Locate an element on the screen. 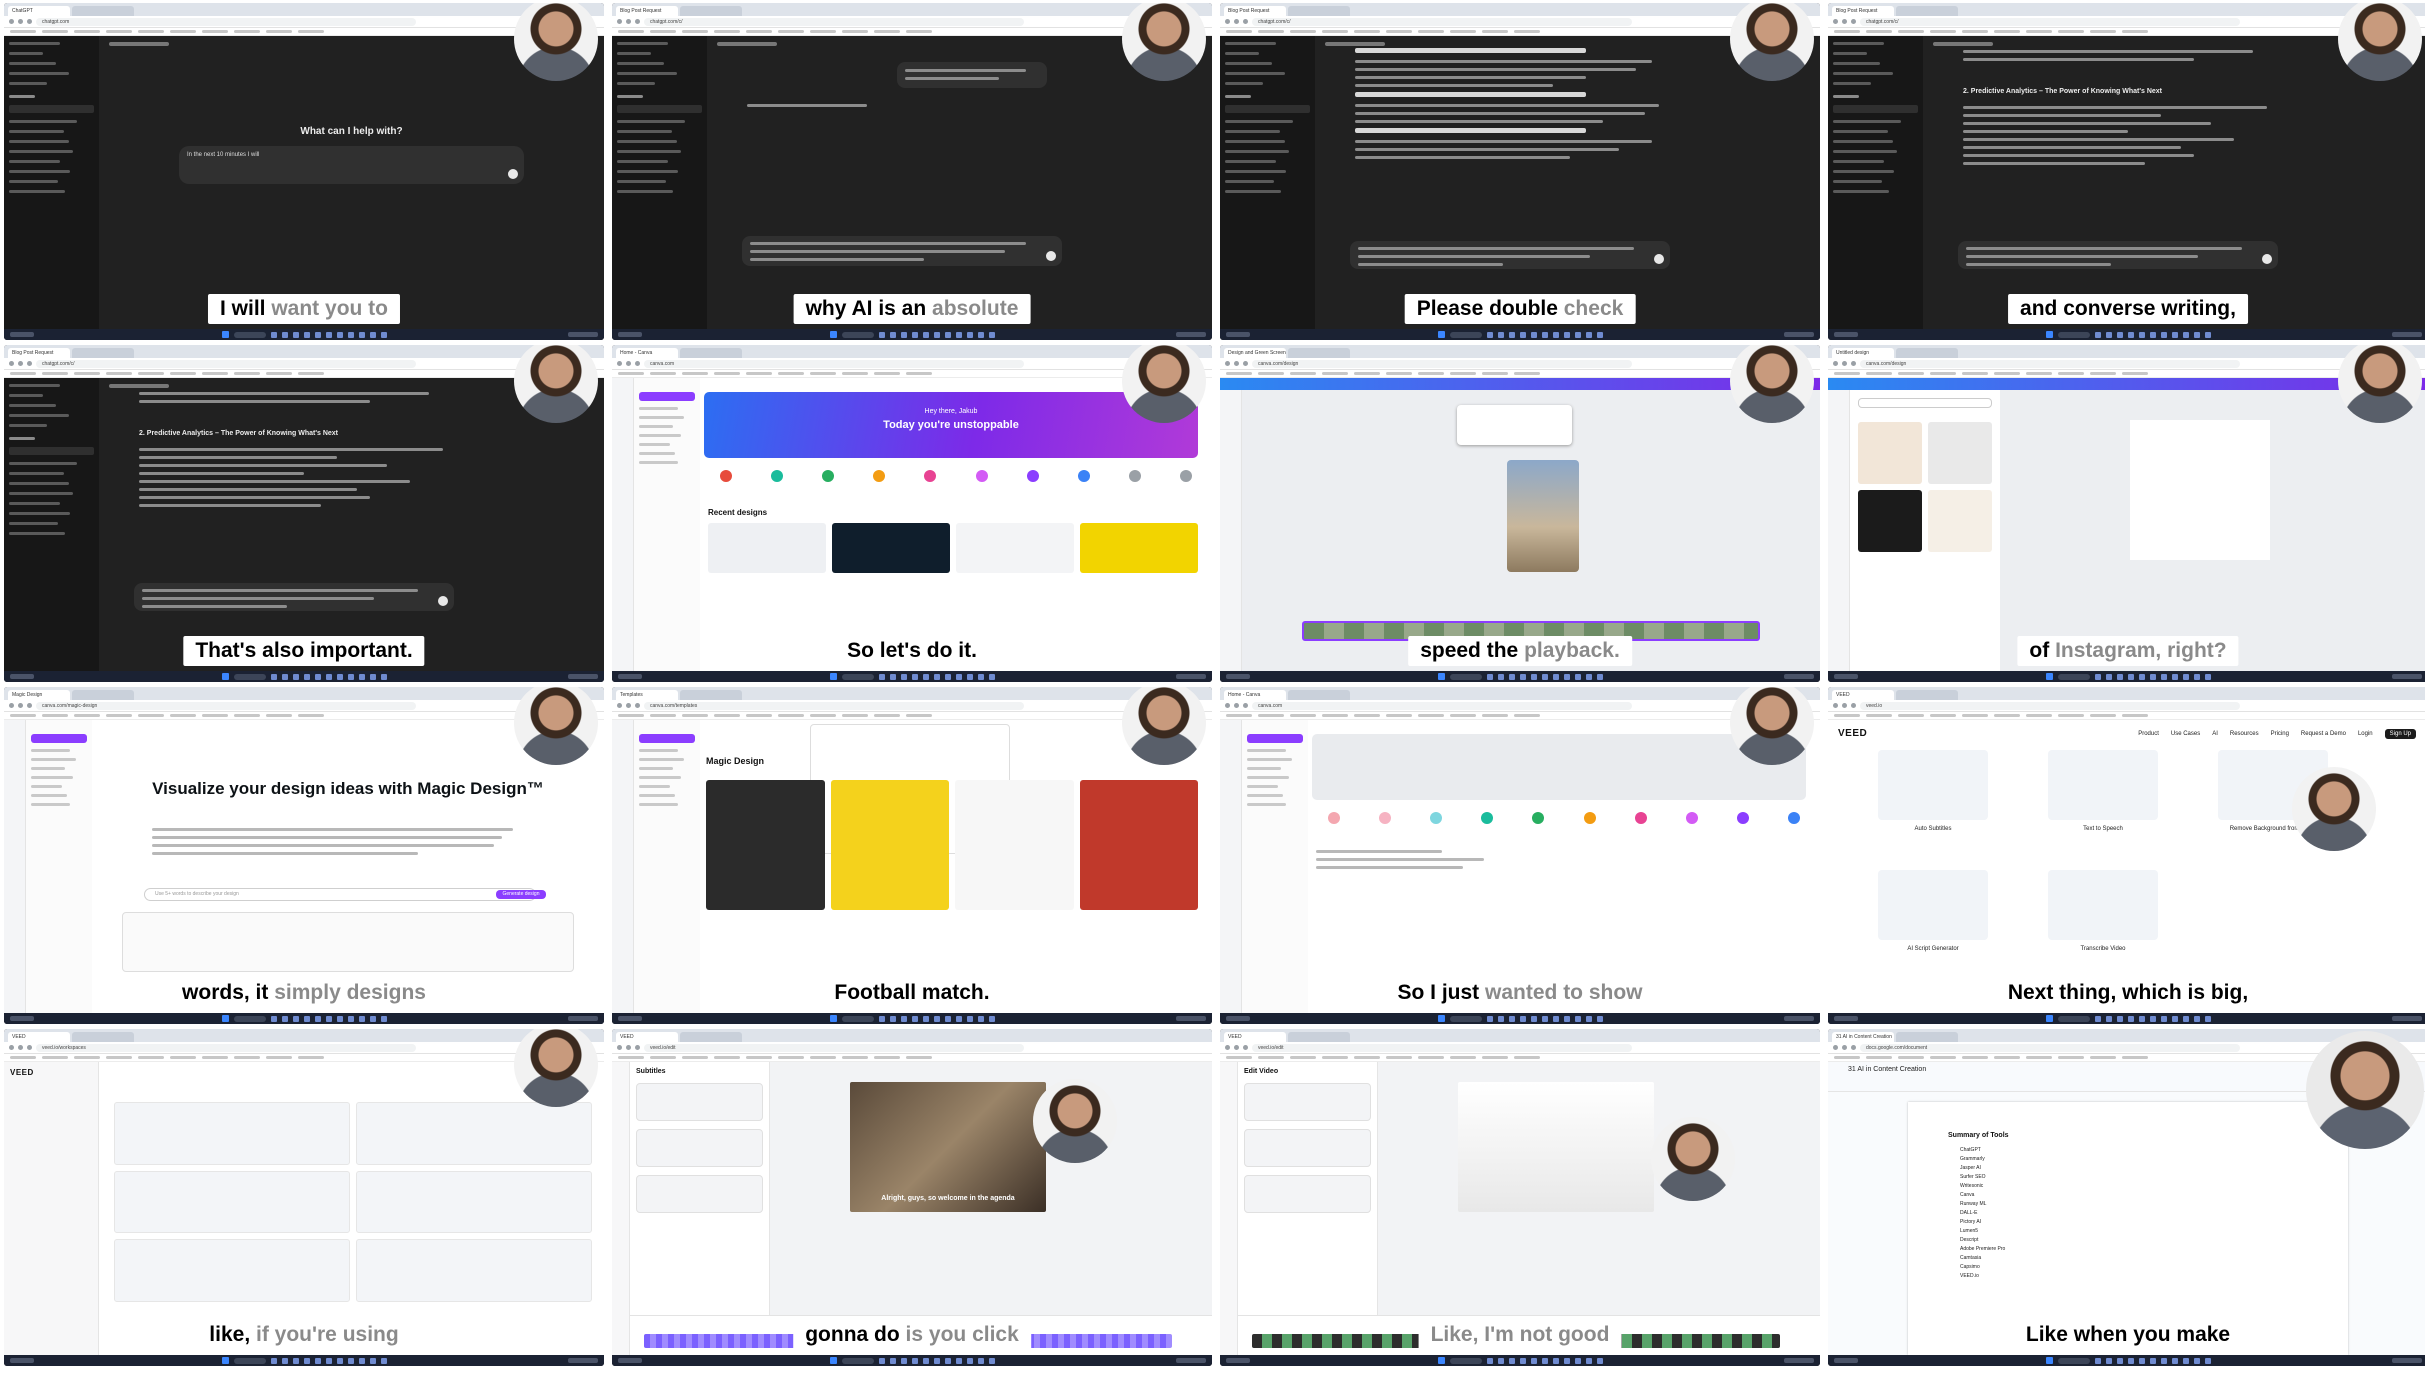  feature-card: Transcribe Video is located at coordinates (2103, 925).